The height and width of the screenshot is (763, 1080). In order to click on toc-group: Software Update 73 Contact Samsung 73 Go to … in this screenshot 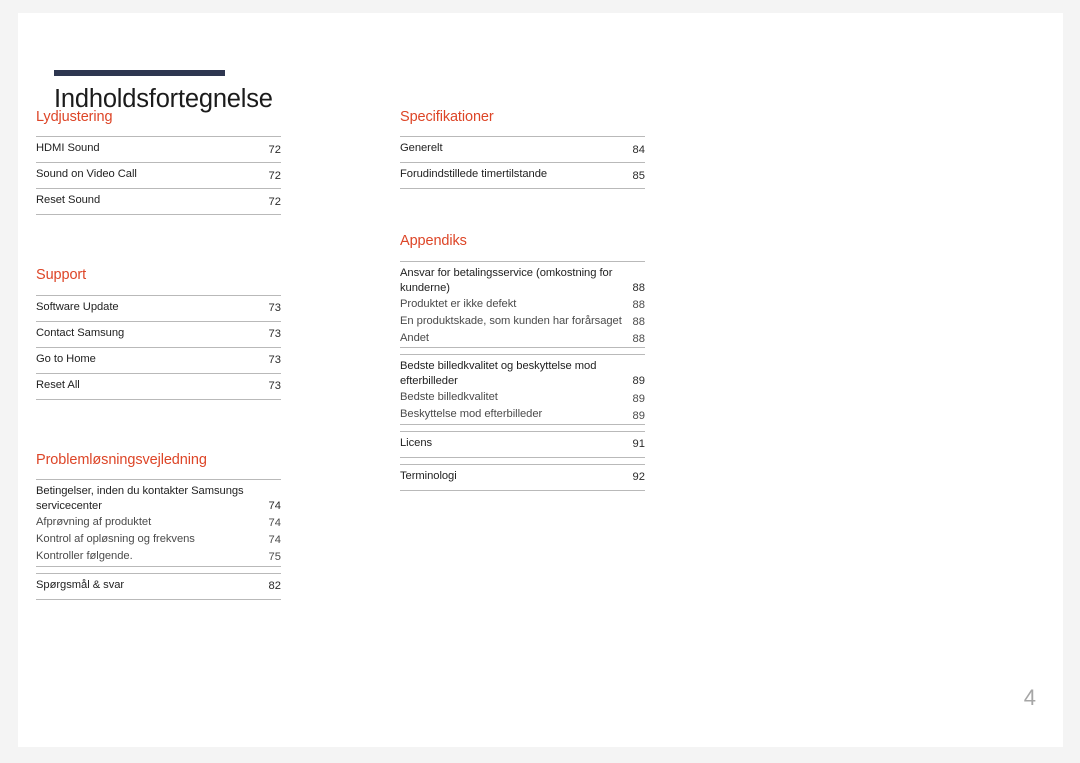, I will do `click(158, 347)`.